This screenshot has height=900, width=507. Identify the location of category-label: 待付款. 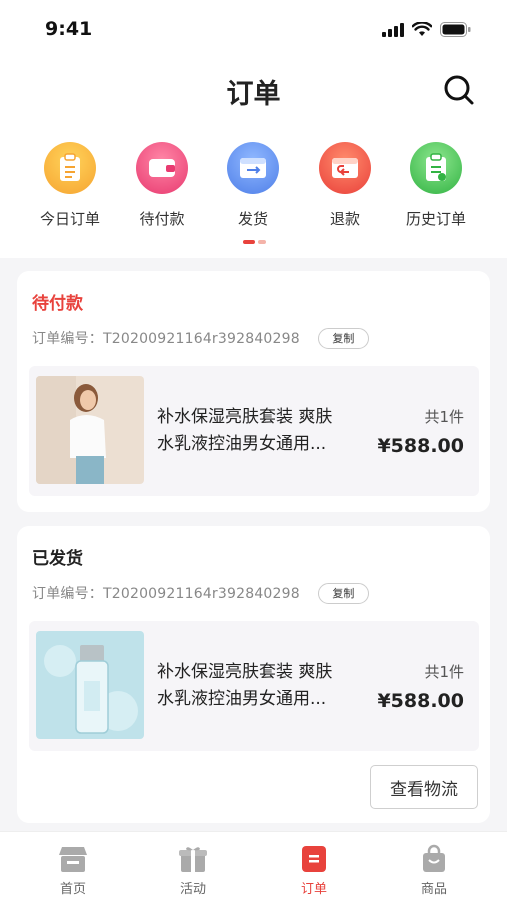
(162, 219).